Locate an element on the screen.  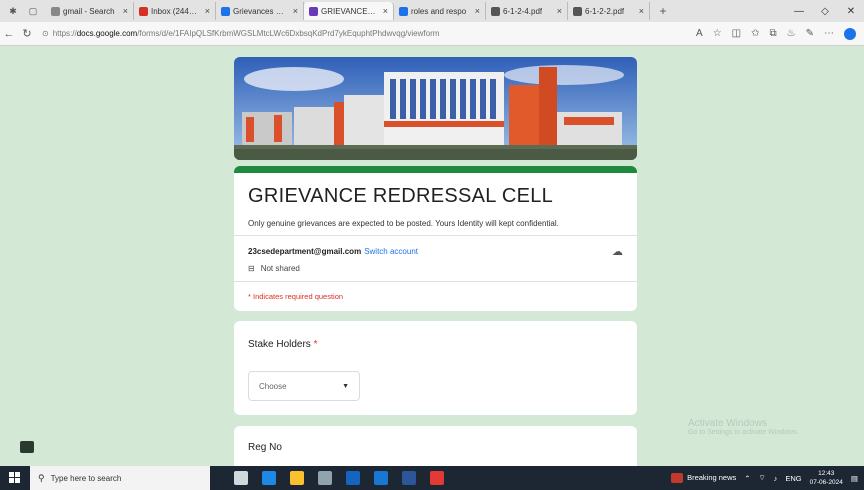
news-label: Breaking news is located at coordinates (712, 477).